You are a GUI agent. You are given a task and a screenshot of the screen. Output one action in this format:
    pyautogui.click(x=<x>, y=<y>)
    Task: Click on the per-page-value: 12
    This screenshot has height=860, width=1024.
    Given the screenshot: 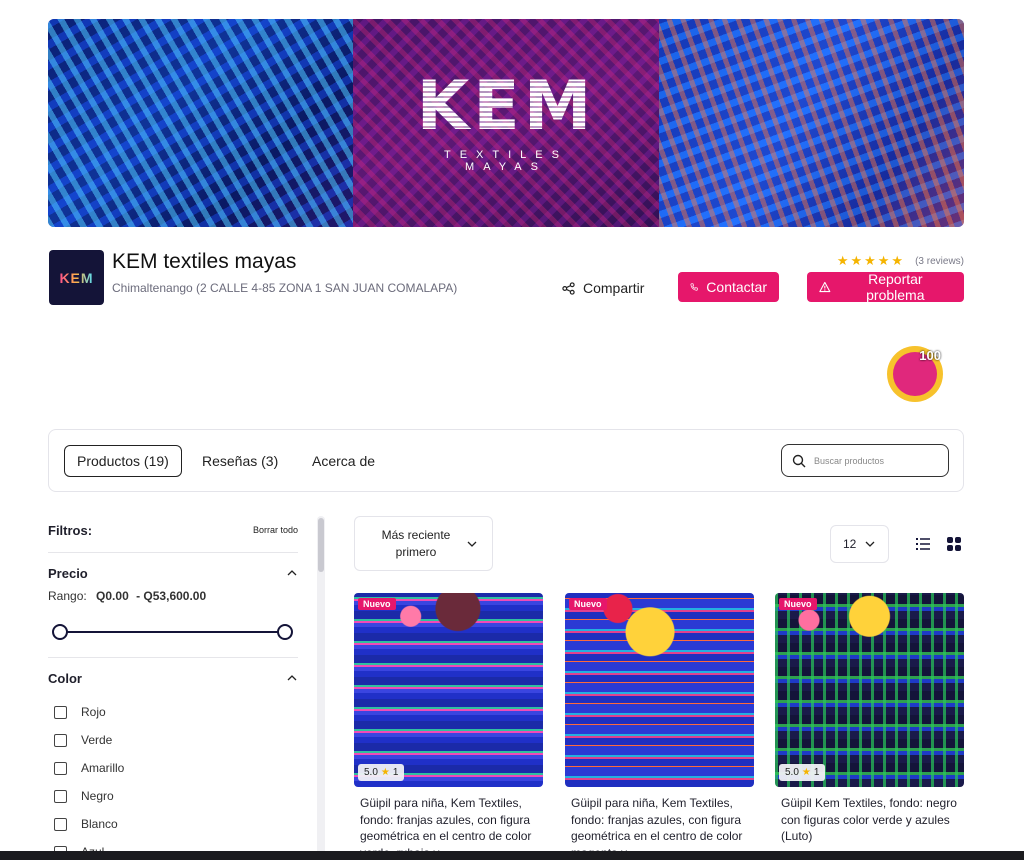 What is the action you would take?
    pyautogui.click(x=850, y=544)
    